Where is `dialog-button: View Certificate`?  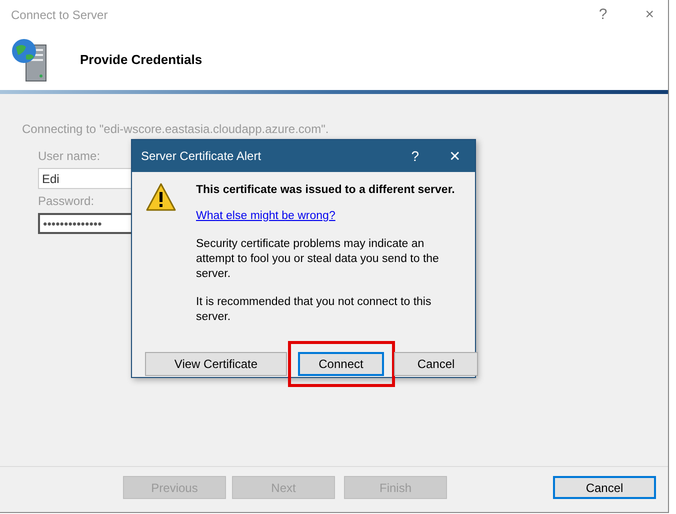
dialog-button: View Certificate is located at coordinates (216, 364).